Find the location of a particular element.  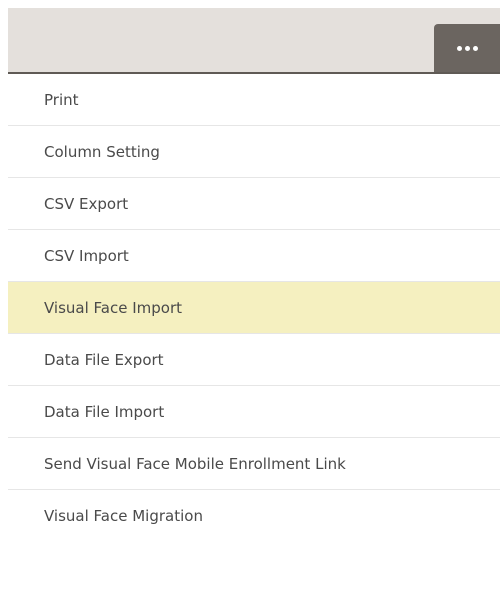

toolbar-header is located at coordinates (254, 41).